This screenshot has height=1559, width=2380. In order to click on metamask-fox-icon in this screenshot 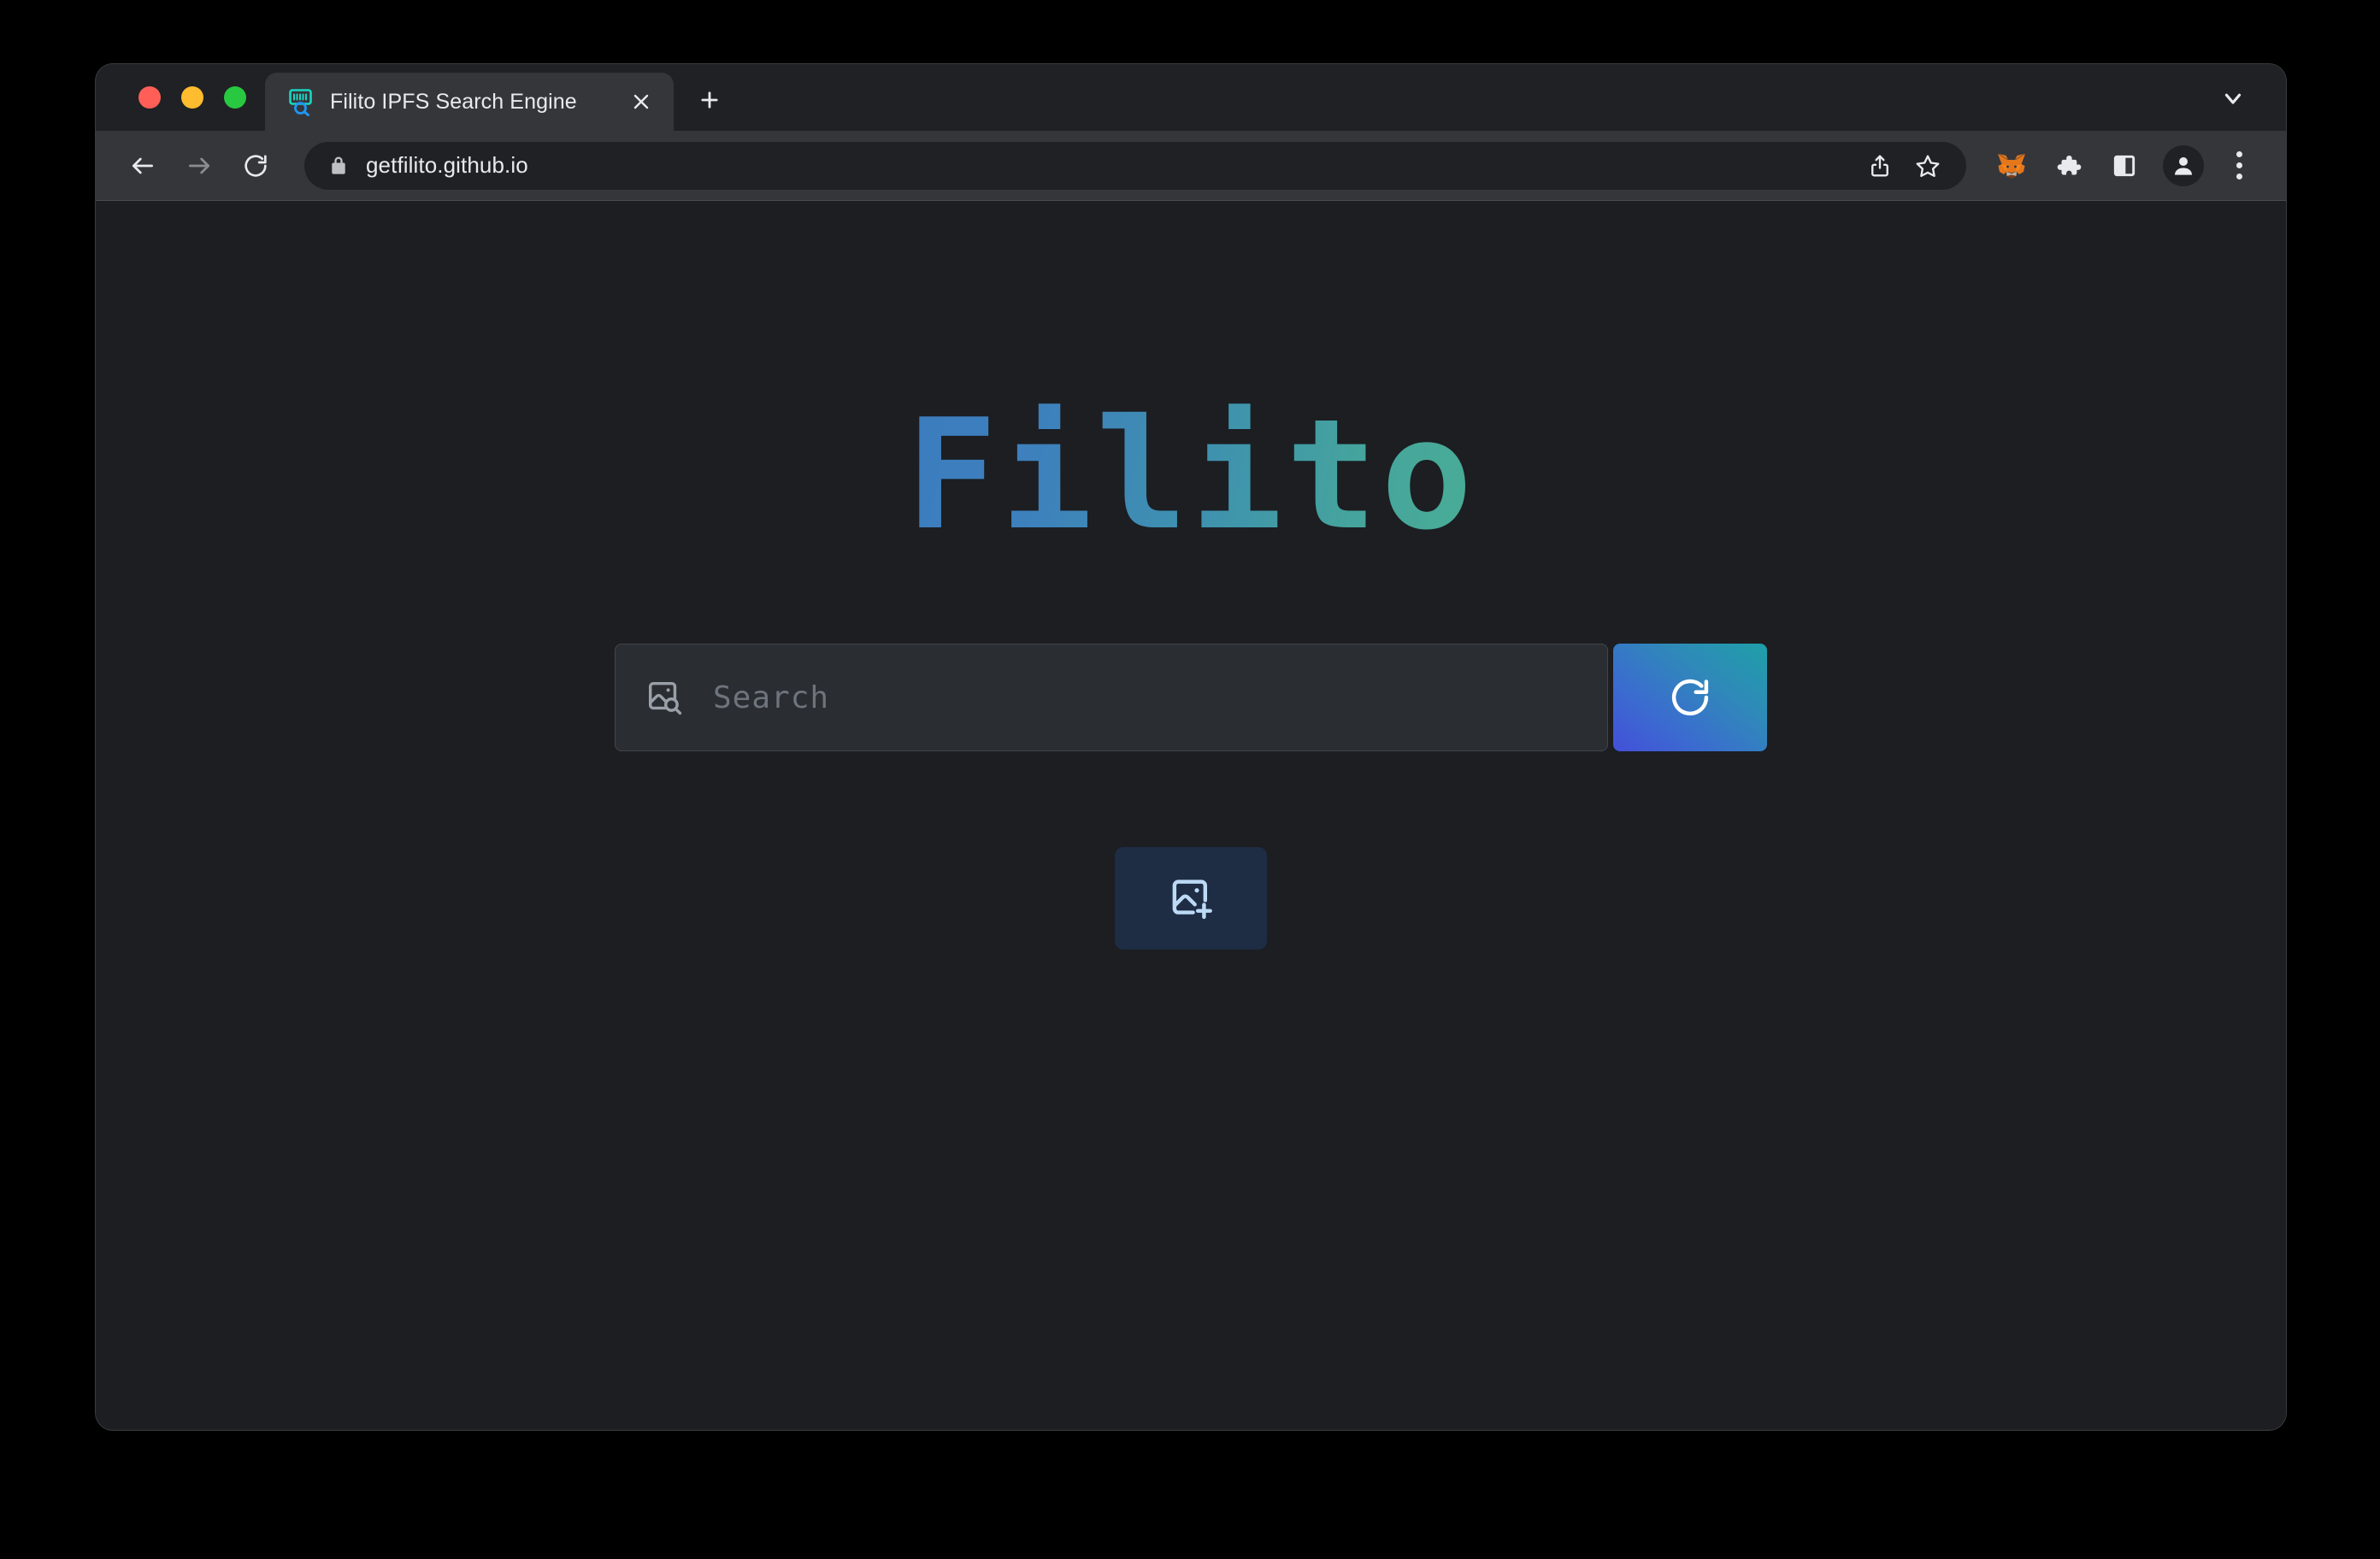, I will do `click(2011, 166)`.